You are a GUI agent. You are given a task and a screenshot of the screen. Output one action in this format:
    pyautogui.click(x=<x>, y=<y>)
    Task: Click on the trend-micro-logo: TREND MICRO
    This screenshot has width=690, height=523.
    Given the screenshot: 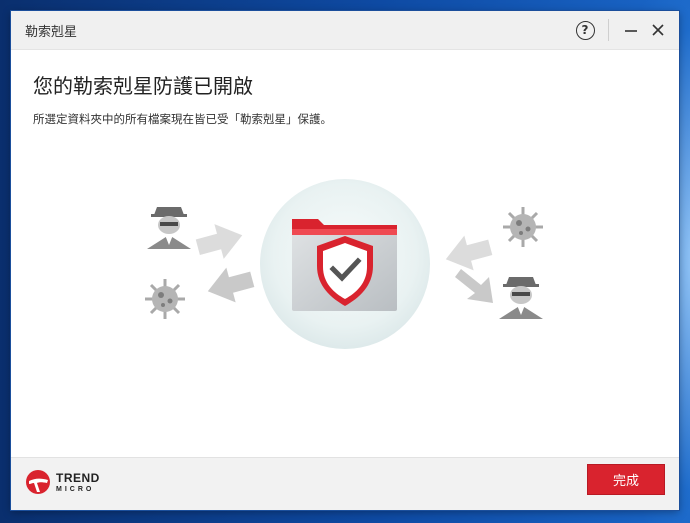 What is the action you would take?
    pyautogui.click(x=62, y=482)
    